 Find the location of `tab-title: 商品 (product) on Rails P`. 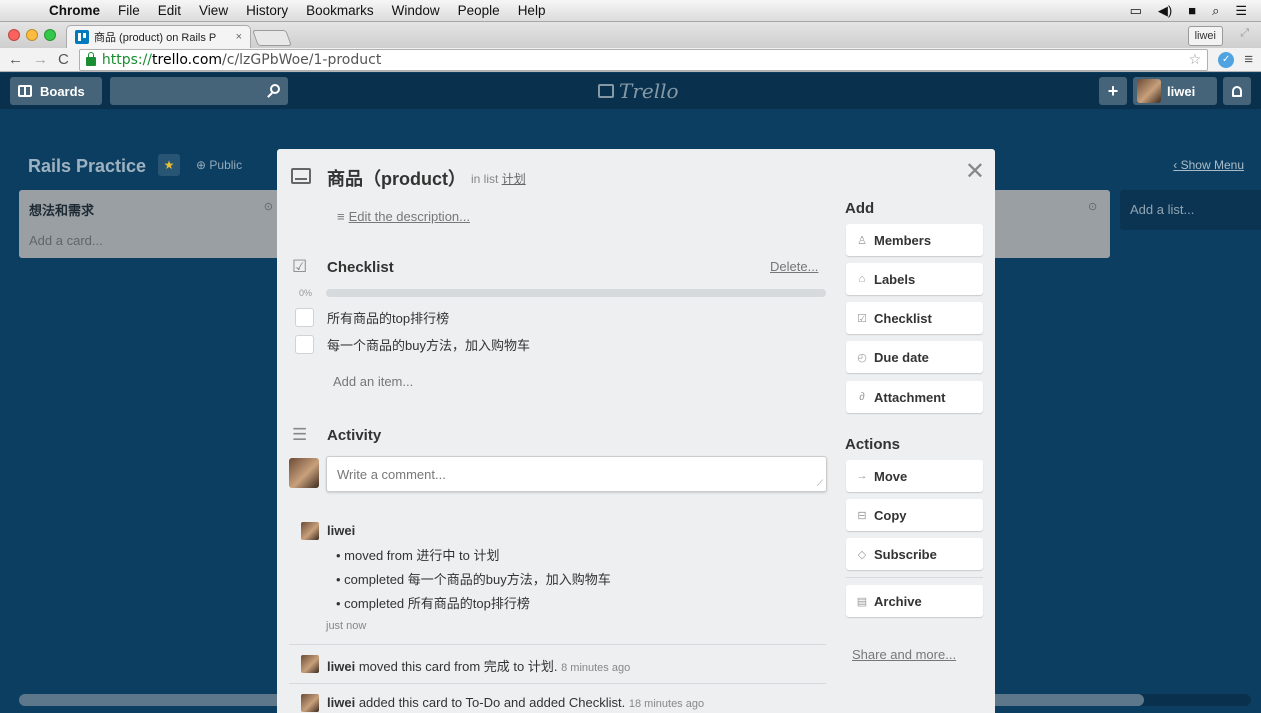

tab-title: 商品 (product) on Rails P is located at coordinates (155, 38).